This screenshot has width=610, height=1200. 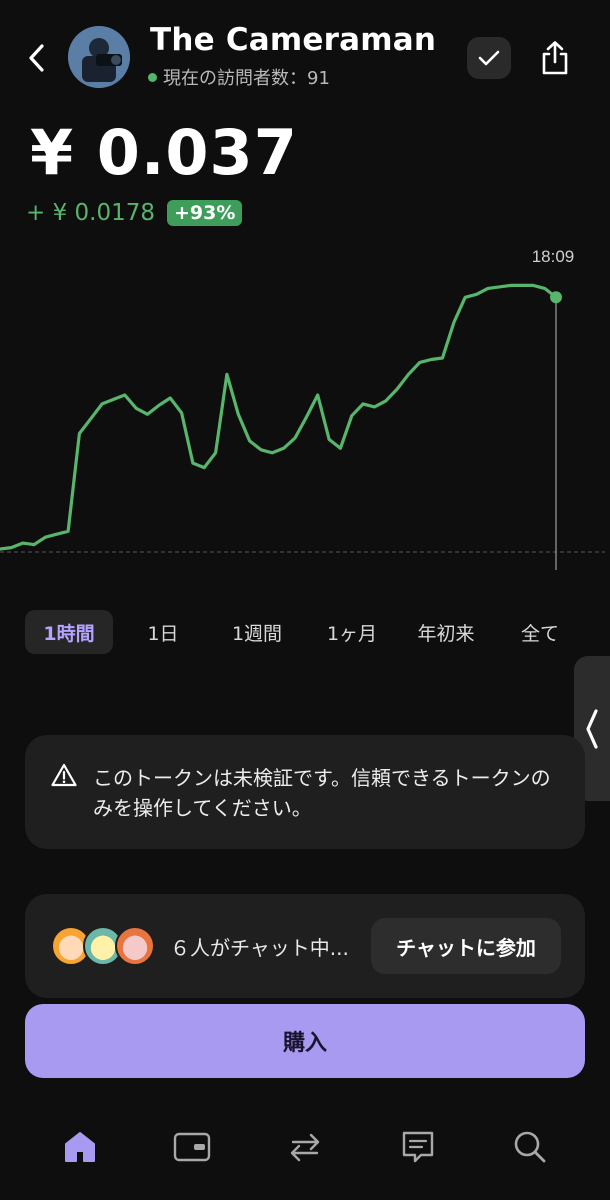 I want to click on online-dot-icon, so click(x=152, y=77).